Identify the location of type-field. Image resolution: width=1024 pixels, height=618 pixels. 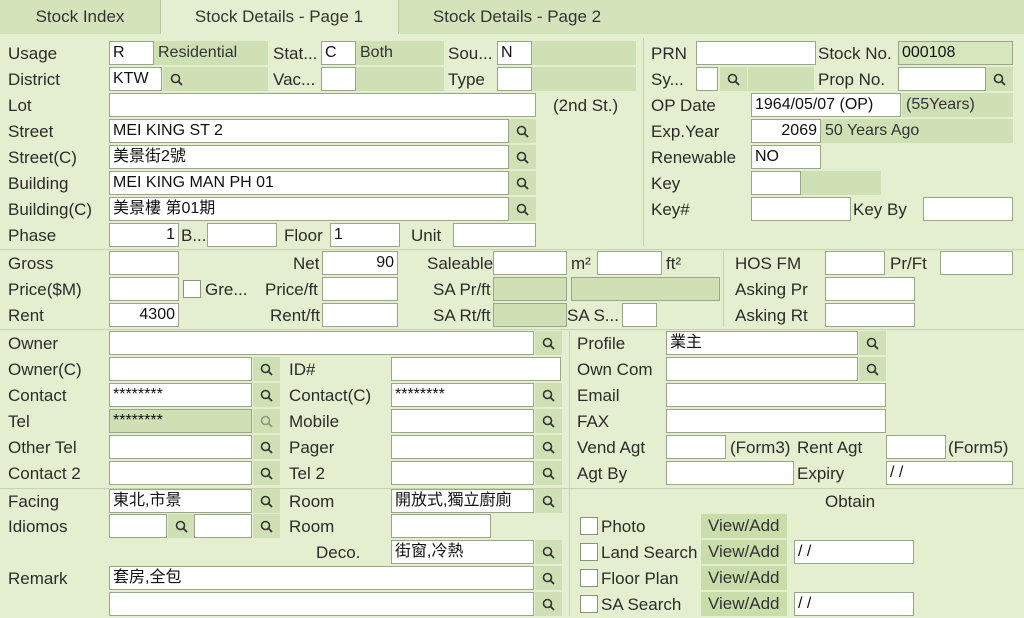
(514, 79).